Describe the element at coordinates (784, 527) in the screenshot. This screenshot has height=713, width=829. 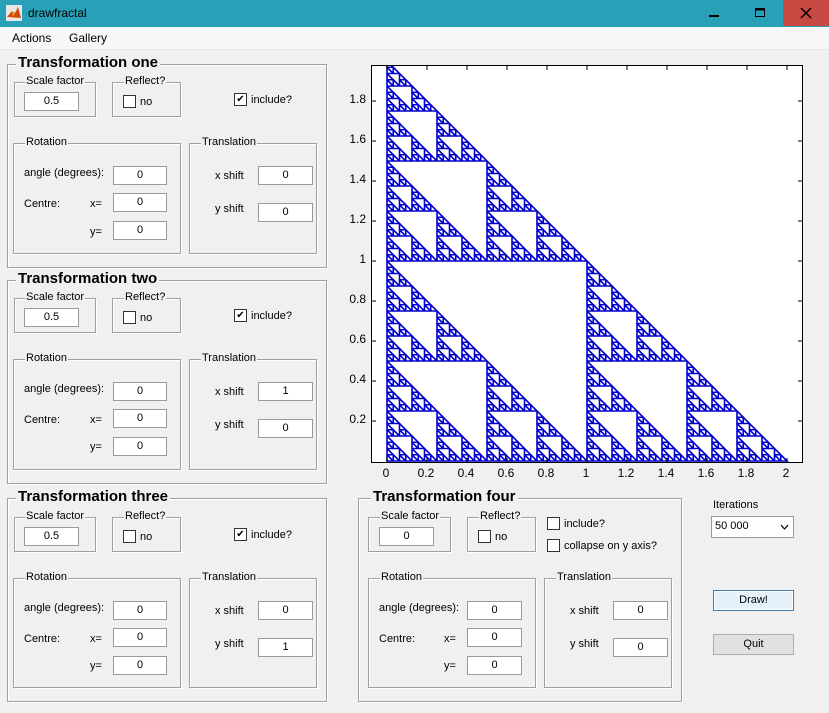
I see `chevron-down-icon` at that location.